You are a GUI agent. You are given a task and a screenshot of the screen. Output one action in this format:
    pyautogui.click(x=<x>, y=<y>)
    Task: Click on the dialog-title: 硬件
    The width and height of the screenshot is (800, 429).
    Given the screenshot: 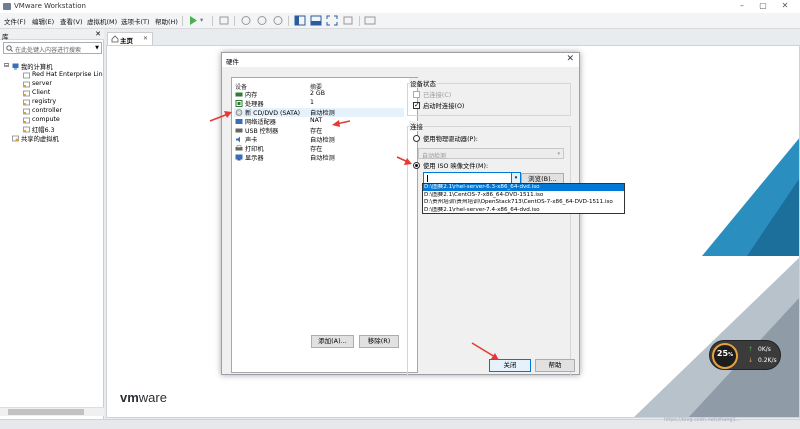 What is the action you would take?
    pyautogui.click(x=232, y=62)
    